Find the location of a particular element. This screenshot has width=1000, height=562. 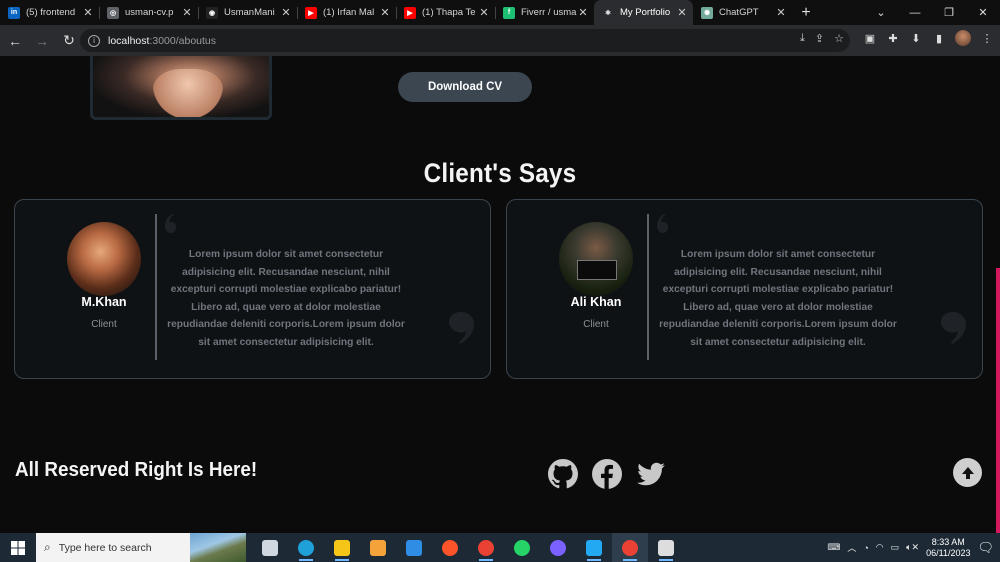

network-icon: ◔ is located at coordinates (865, 548).